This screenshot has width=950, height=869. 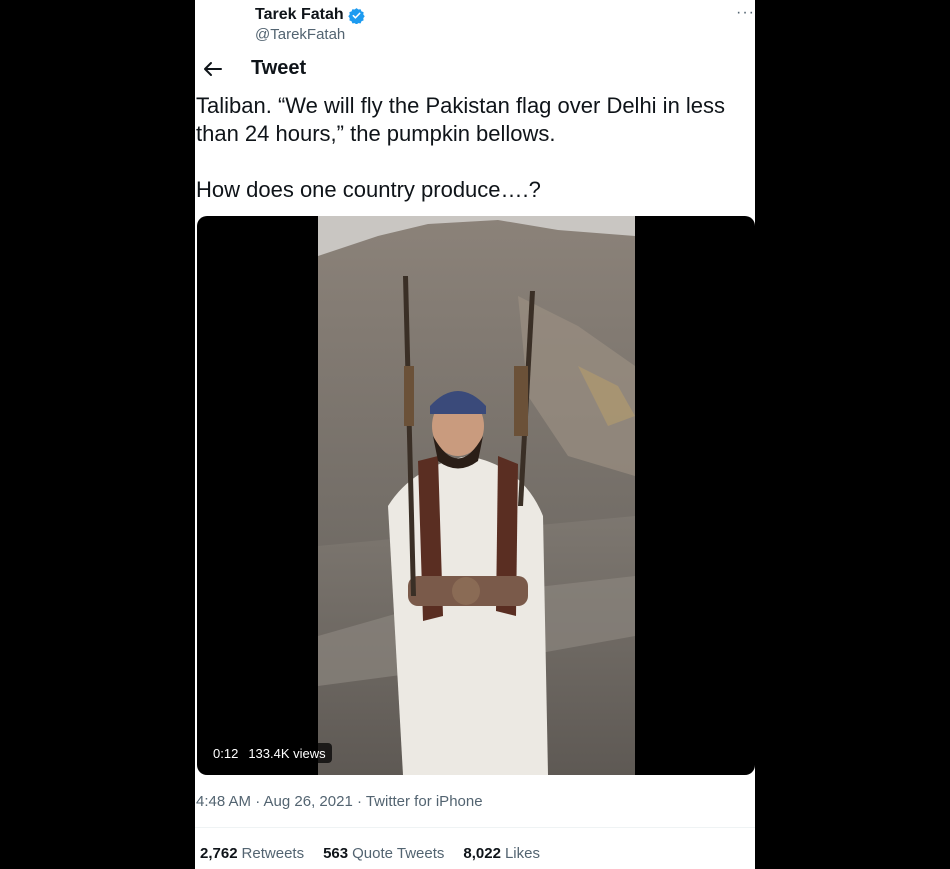 I want to click on quote-tweets-stat: 563 Quote Tweets, so click(x=383, y=853).